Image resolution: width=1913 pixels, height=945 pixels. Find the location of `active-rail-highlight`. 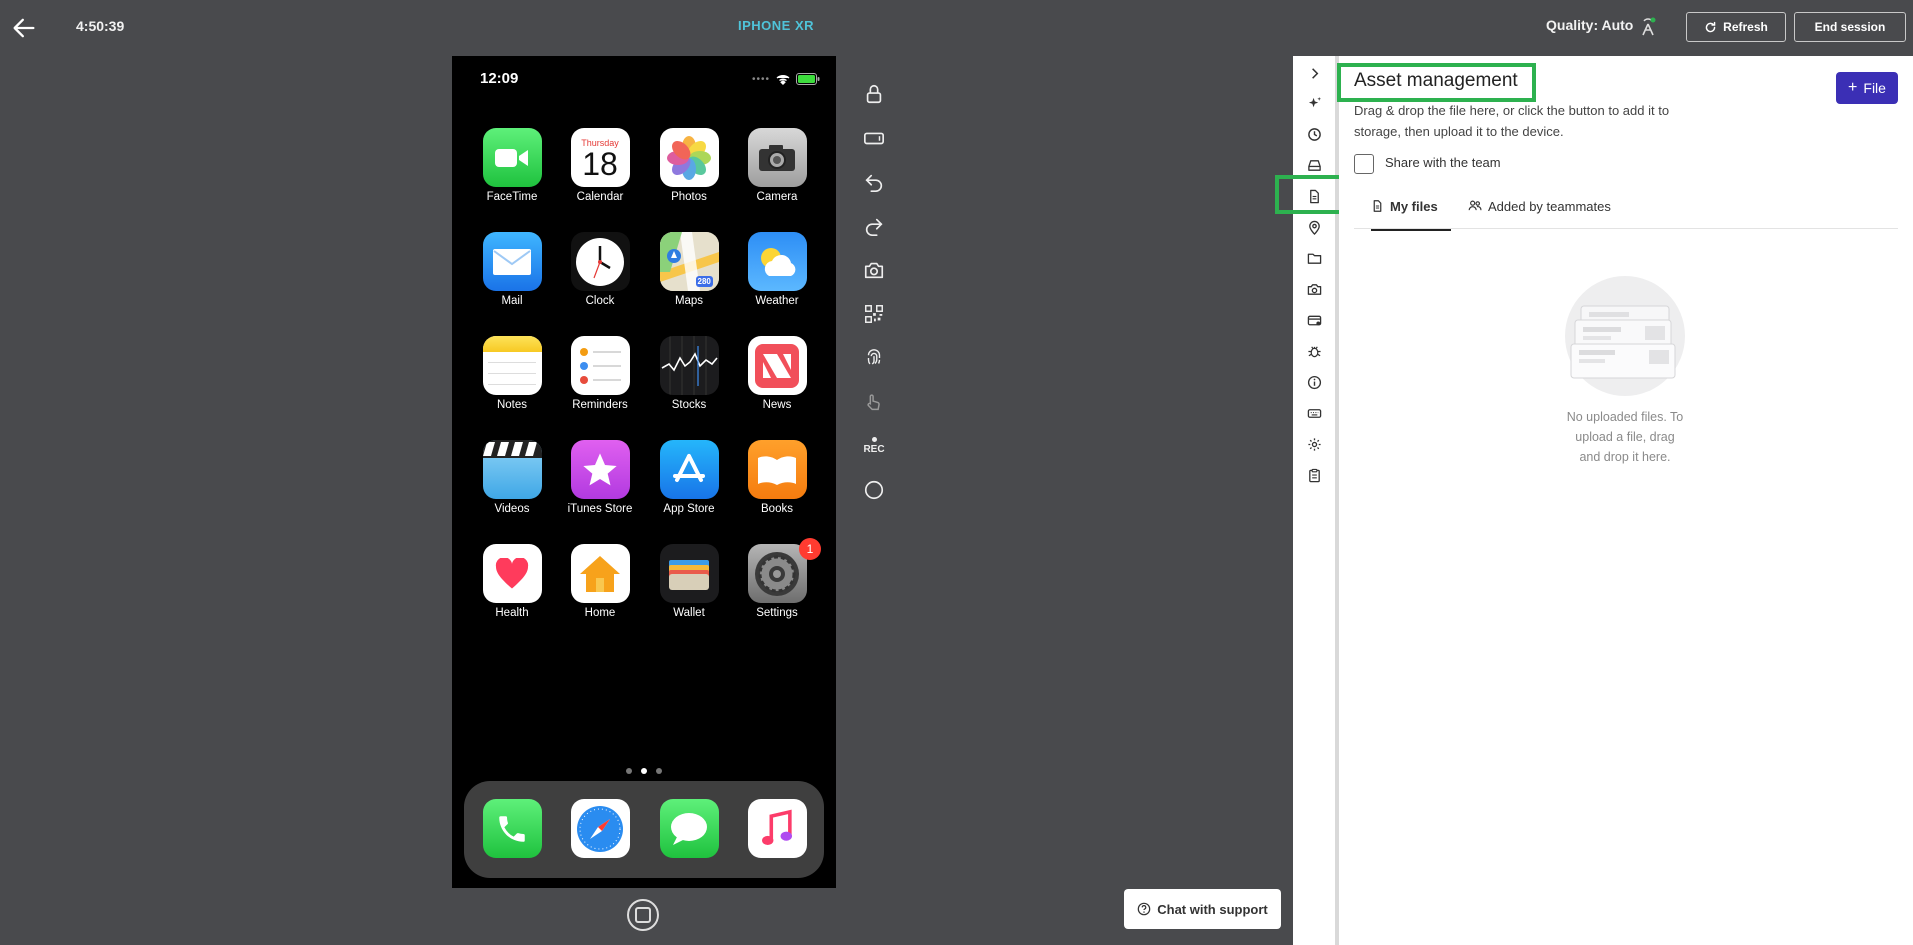

active-rail-highlight is located at coordinates (1311, 194).